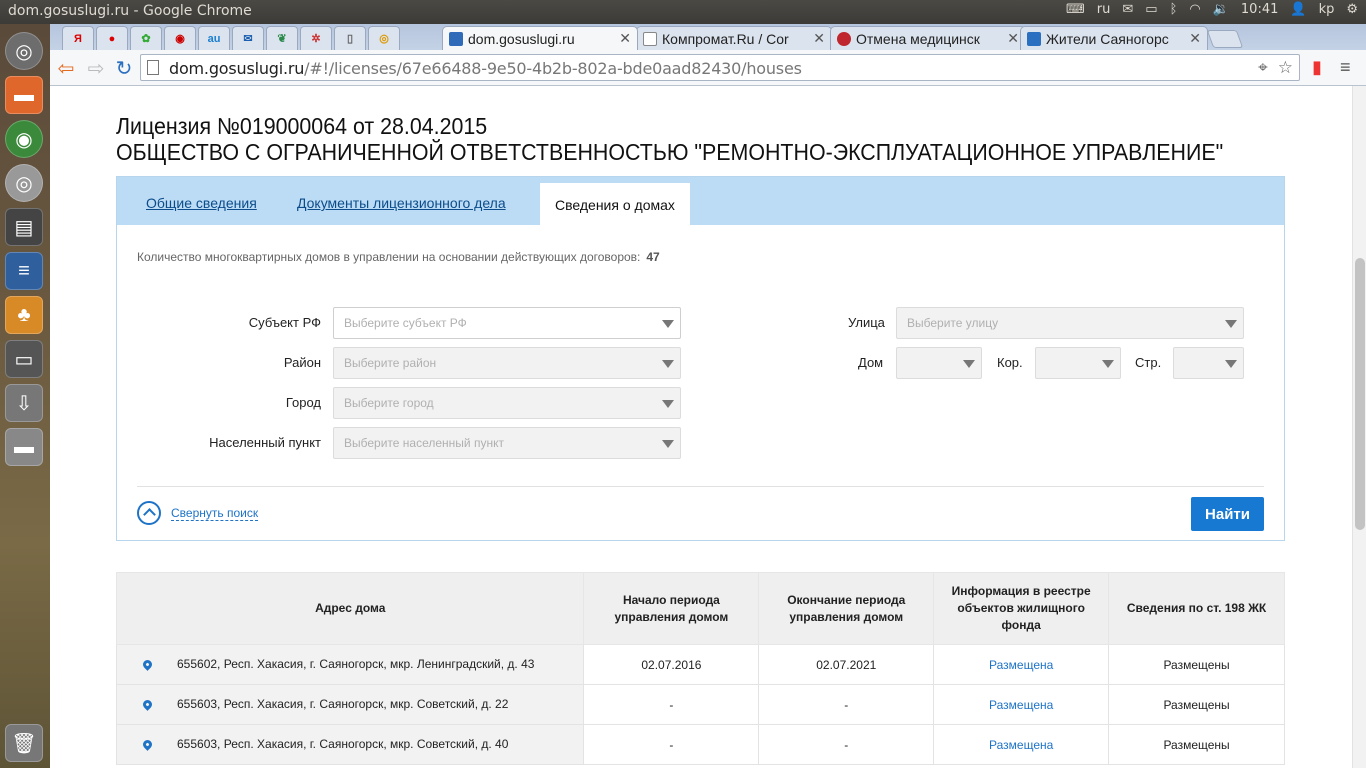 This screenshot has width=1366, height=768. I want to click on pinned-tab-au: au, so click(214, 38).